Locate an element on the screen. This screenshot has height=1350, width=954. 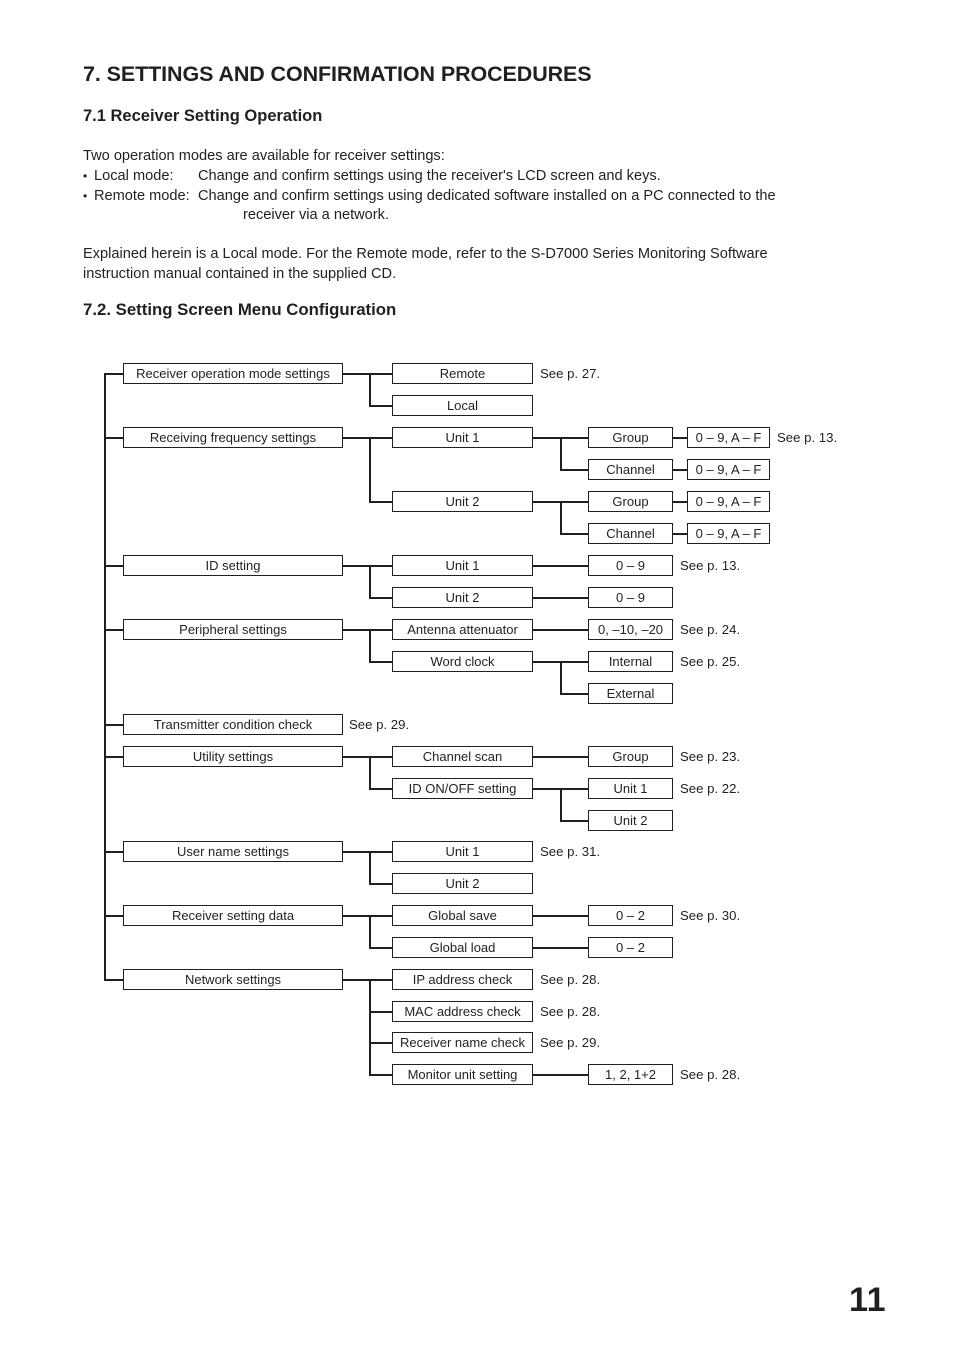
tree-node-level-2: MAC address check is located at coordinates (462, 1011).